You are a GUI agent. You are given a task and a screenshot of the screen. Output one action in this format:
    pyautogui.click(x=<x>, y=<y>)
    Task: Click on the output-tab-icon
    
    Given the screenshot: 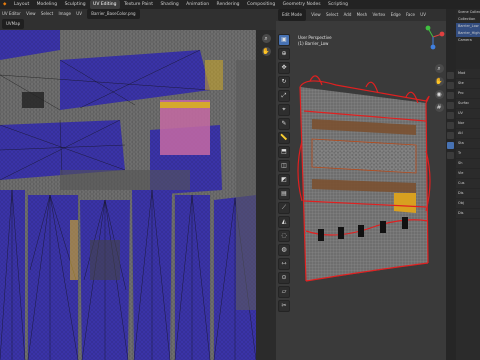 What is the action you would take?
    pyautogui.click(x=450, y=95)
    